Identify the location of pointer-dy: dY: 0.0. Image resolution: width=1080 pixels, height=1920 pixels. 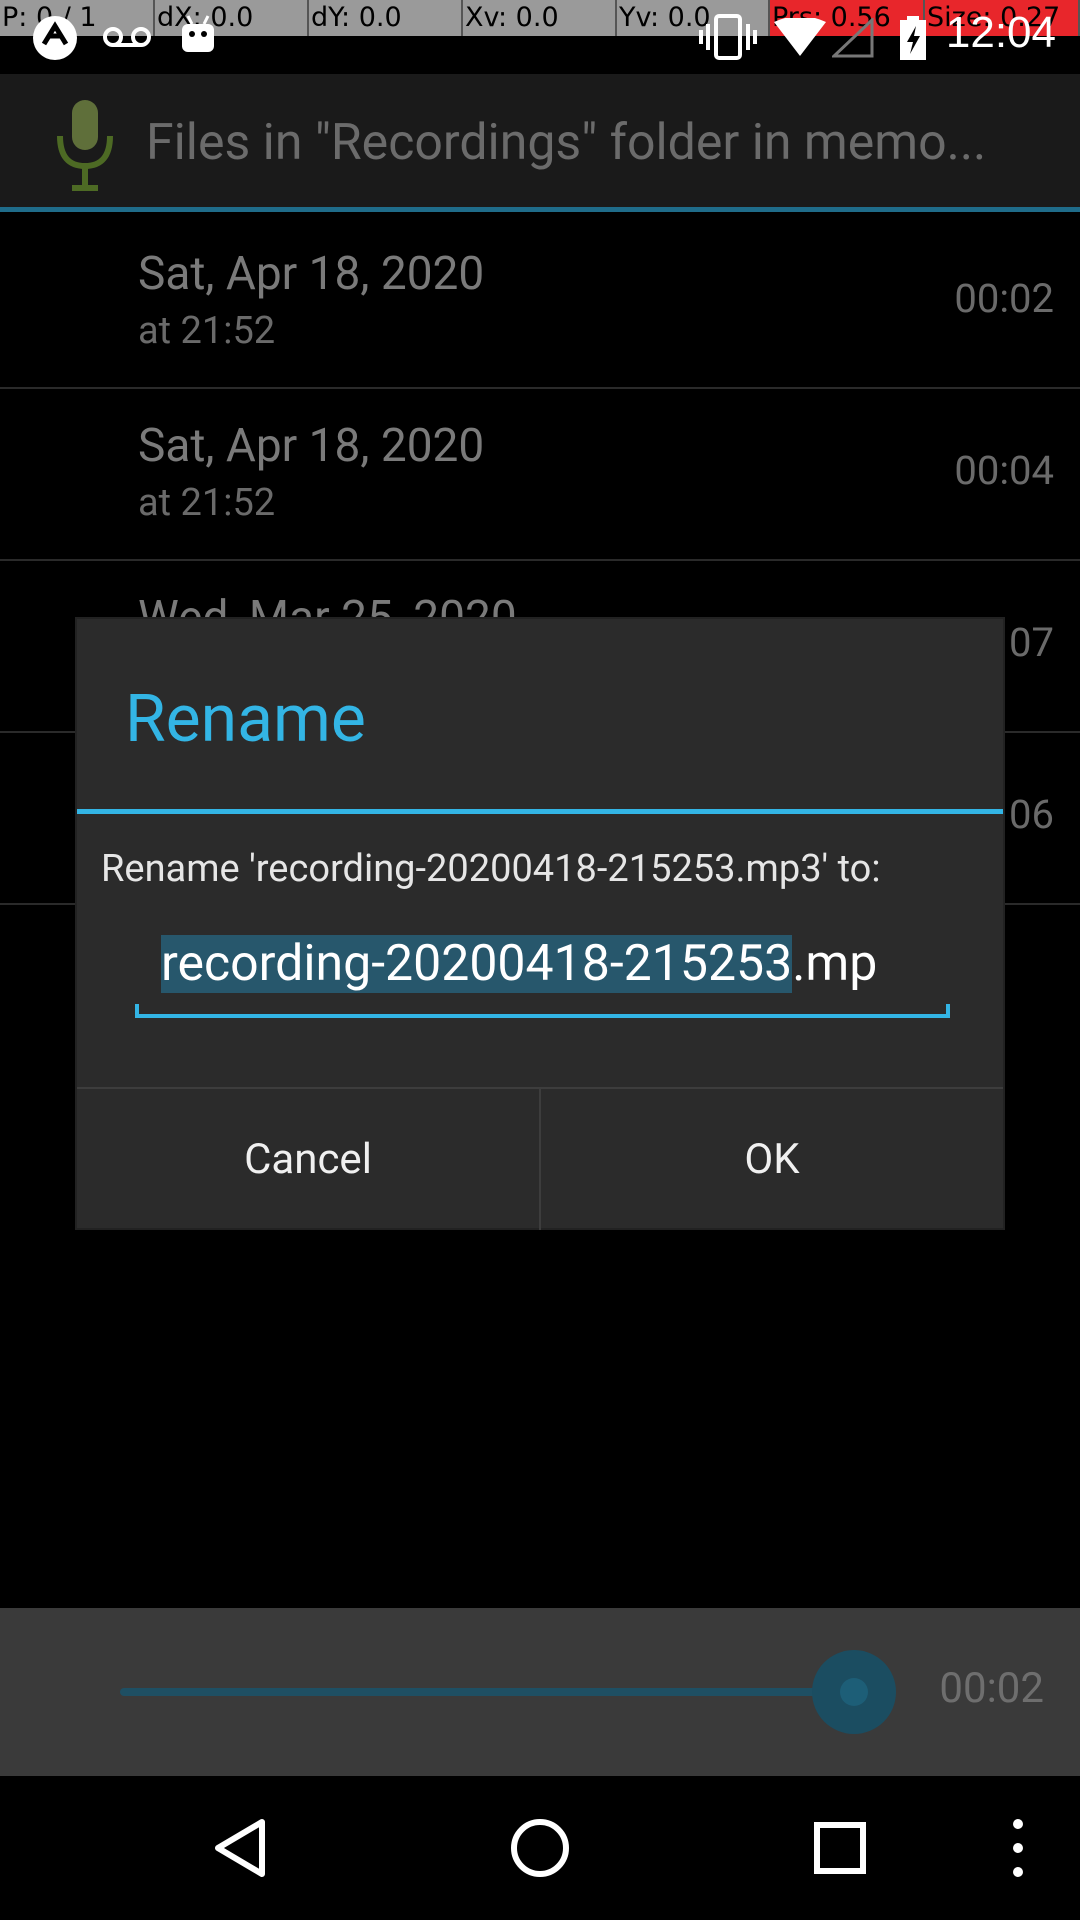
(386, 18).